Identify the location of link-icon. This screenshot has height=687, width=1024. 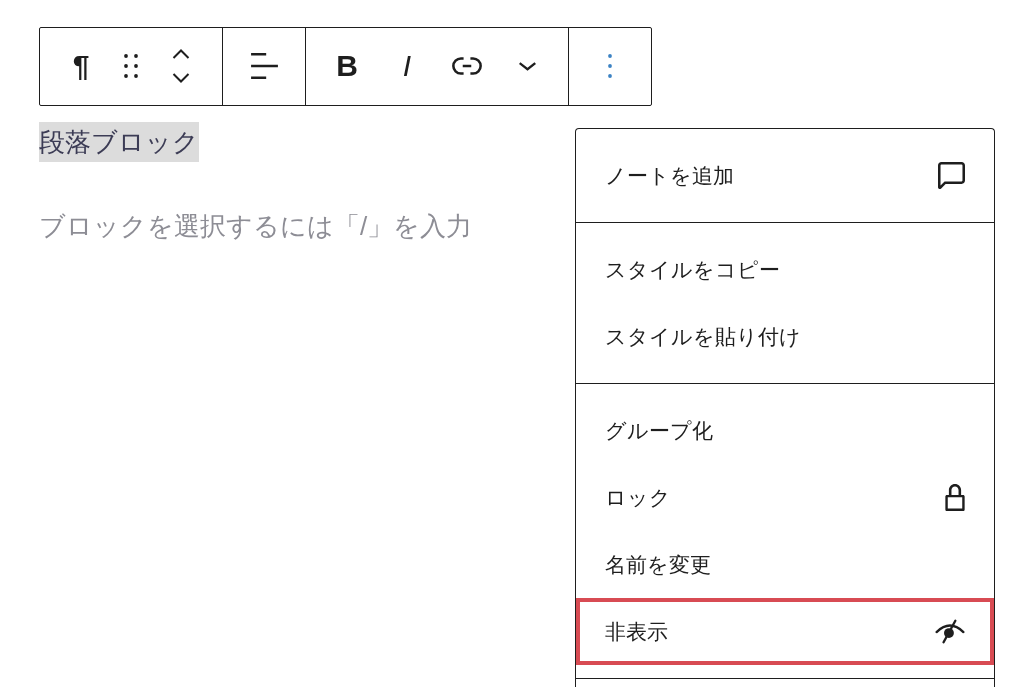
(467, 66).